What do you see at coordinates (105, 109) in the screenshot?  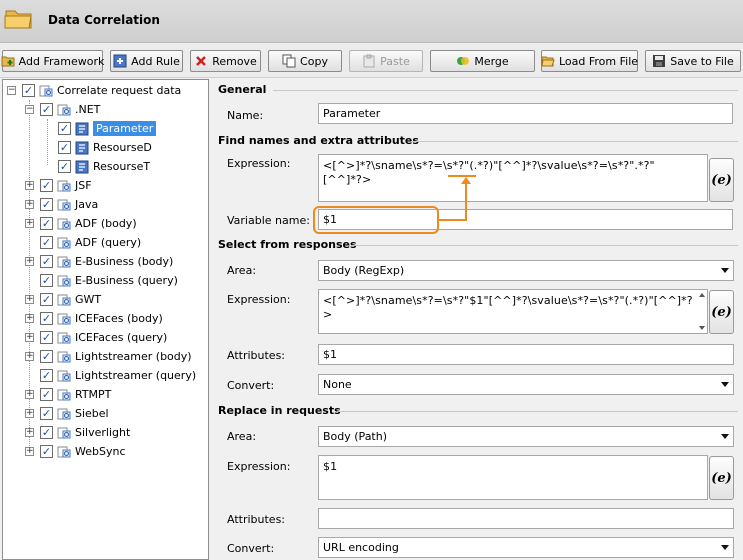 I see `tree-item-net: − ✓ .NET` at bounding box center [105, 109].